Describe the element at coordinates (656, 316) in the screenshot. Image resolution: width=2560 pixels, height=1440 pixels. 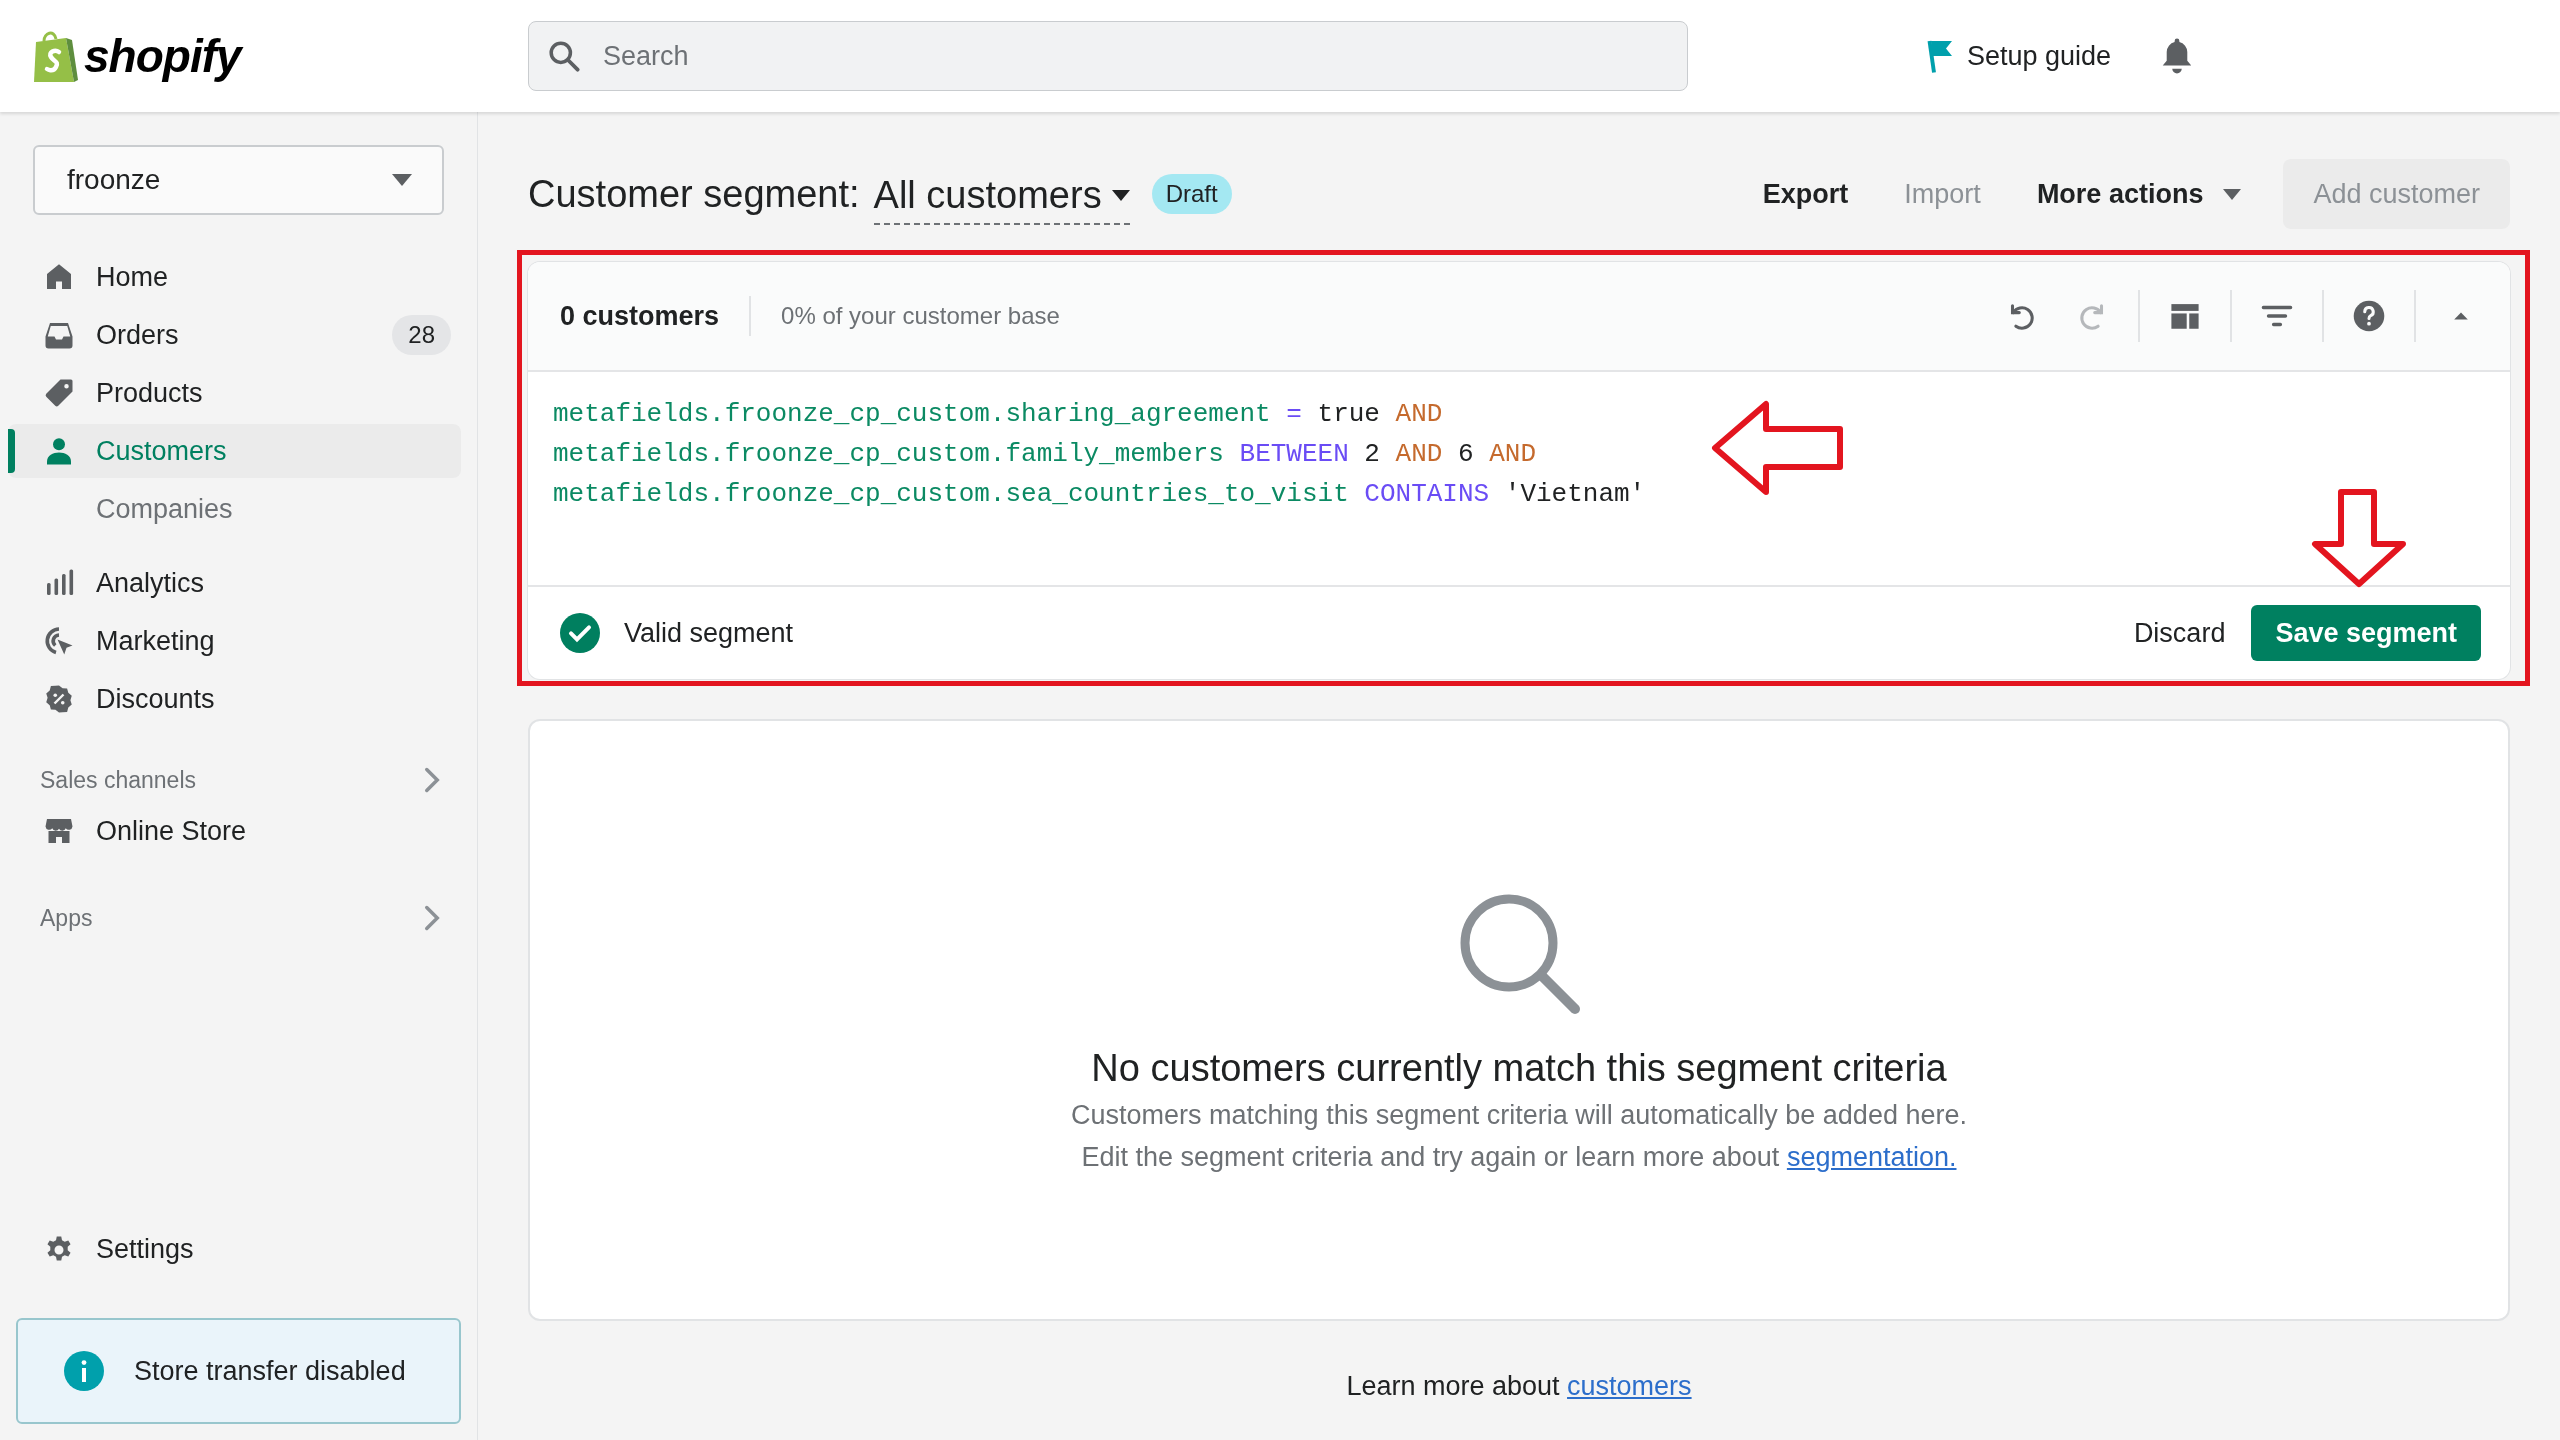
I see `customer-count: 0 customers` at that location.